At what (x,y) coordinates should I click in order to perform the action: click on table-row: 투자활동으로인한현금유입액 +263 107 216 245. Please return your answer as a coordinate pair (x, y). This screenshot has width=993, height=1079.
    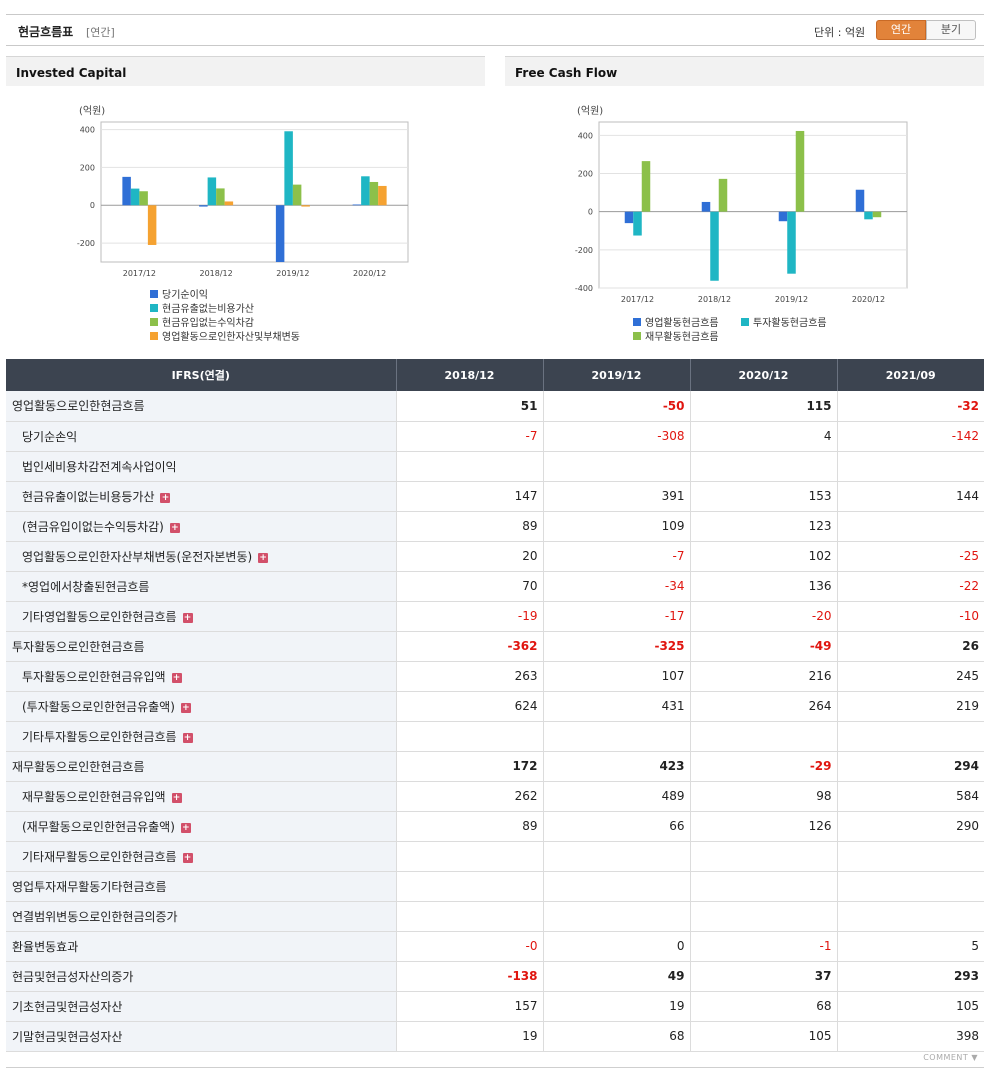
    Looking at the image, I should click on (495, 676).